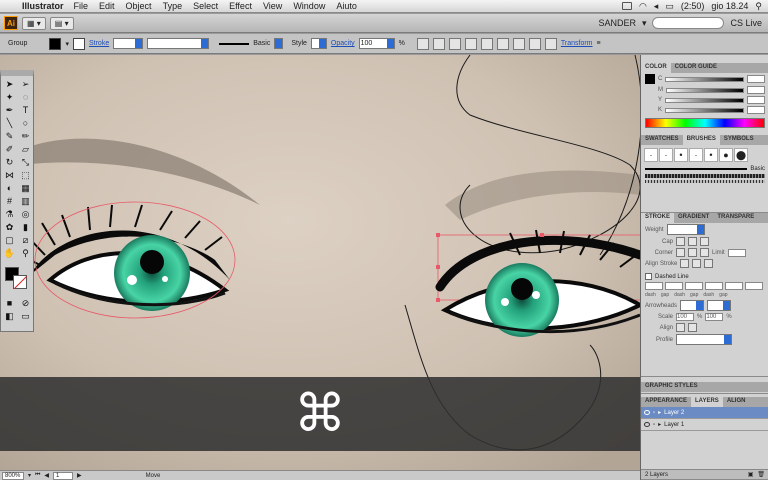  What do you see at coordinates (343, 43) in the screenshot?
I see `opacity-link: Opacity` at bounding box center [343, 43].